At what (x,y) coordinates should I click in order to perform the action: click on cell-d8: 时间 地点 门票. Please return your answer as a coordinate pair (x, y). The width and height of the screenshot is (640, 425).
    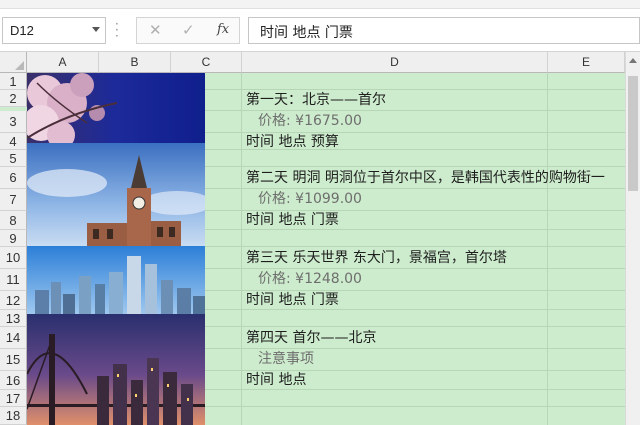
    Looking at the image, I should click on (292, 220).